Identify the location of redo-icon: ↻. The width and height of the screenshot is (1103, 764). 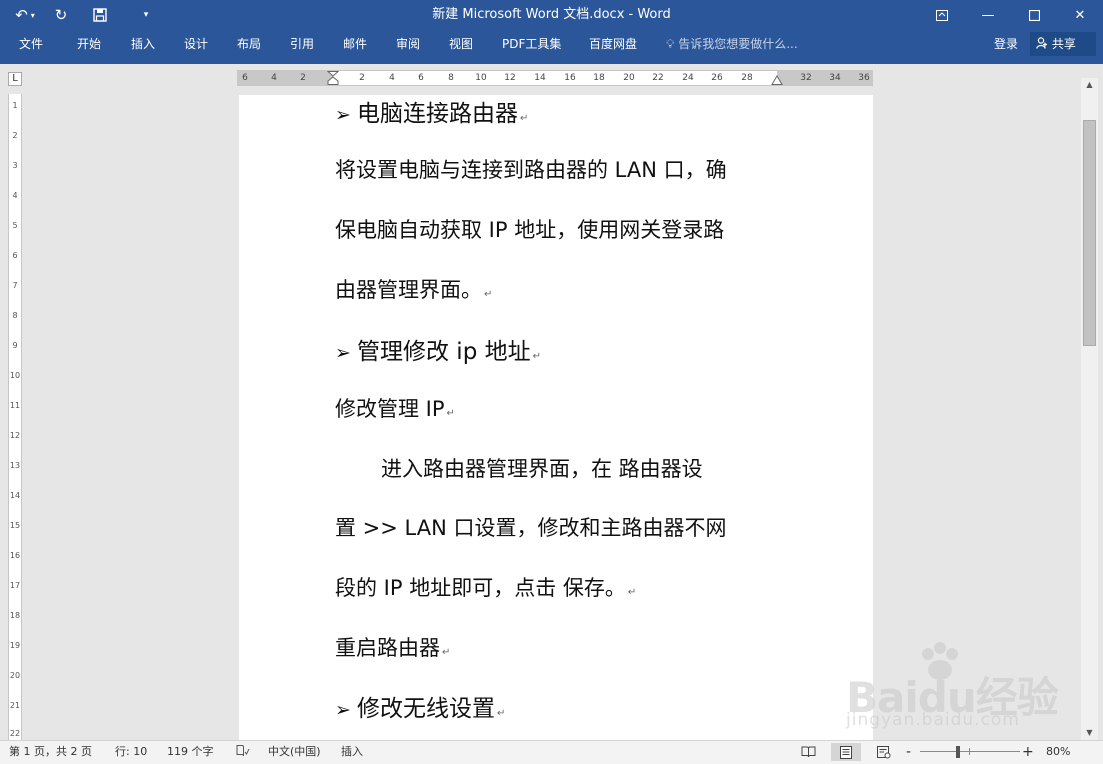
(61, 15).